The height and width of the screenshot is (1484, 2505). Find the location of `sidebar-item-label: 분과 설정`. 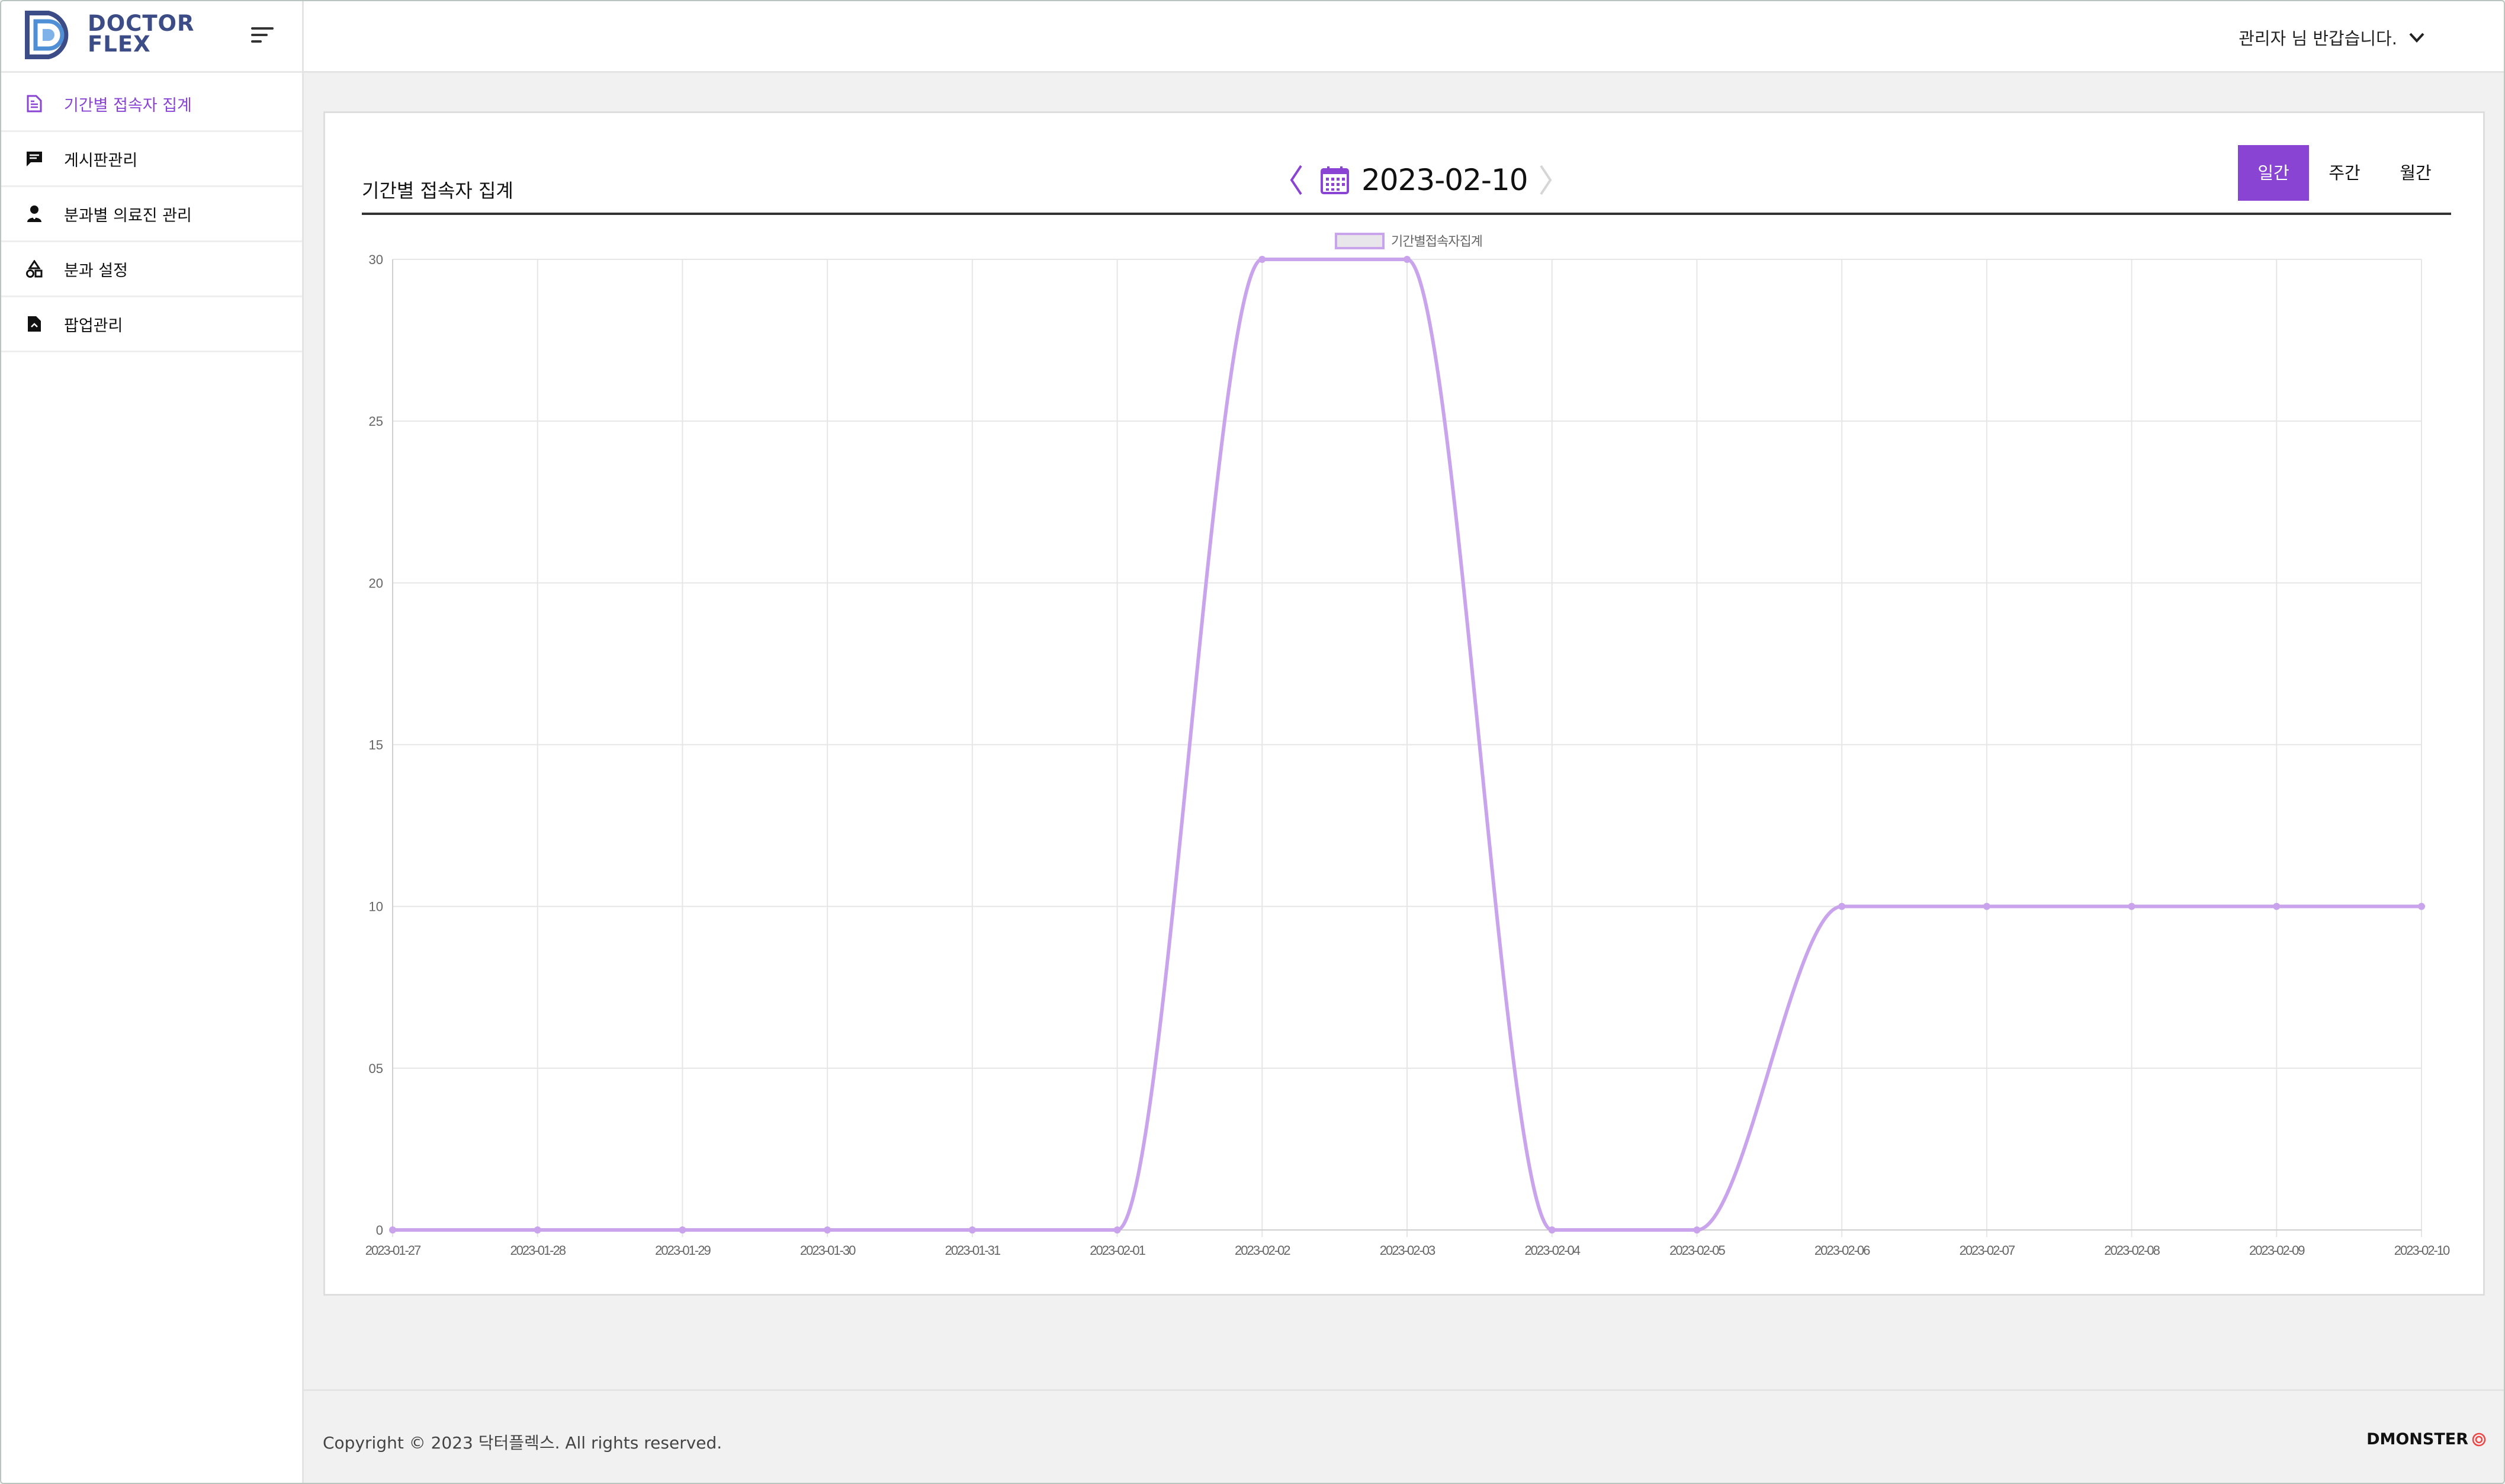

sidebar-item-label: 분과 설정 is located at coordinates (96, 270).